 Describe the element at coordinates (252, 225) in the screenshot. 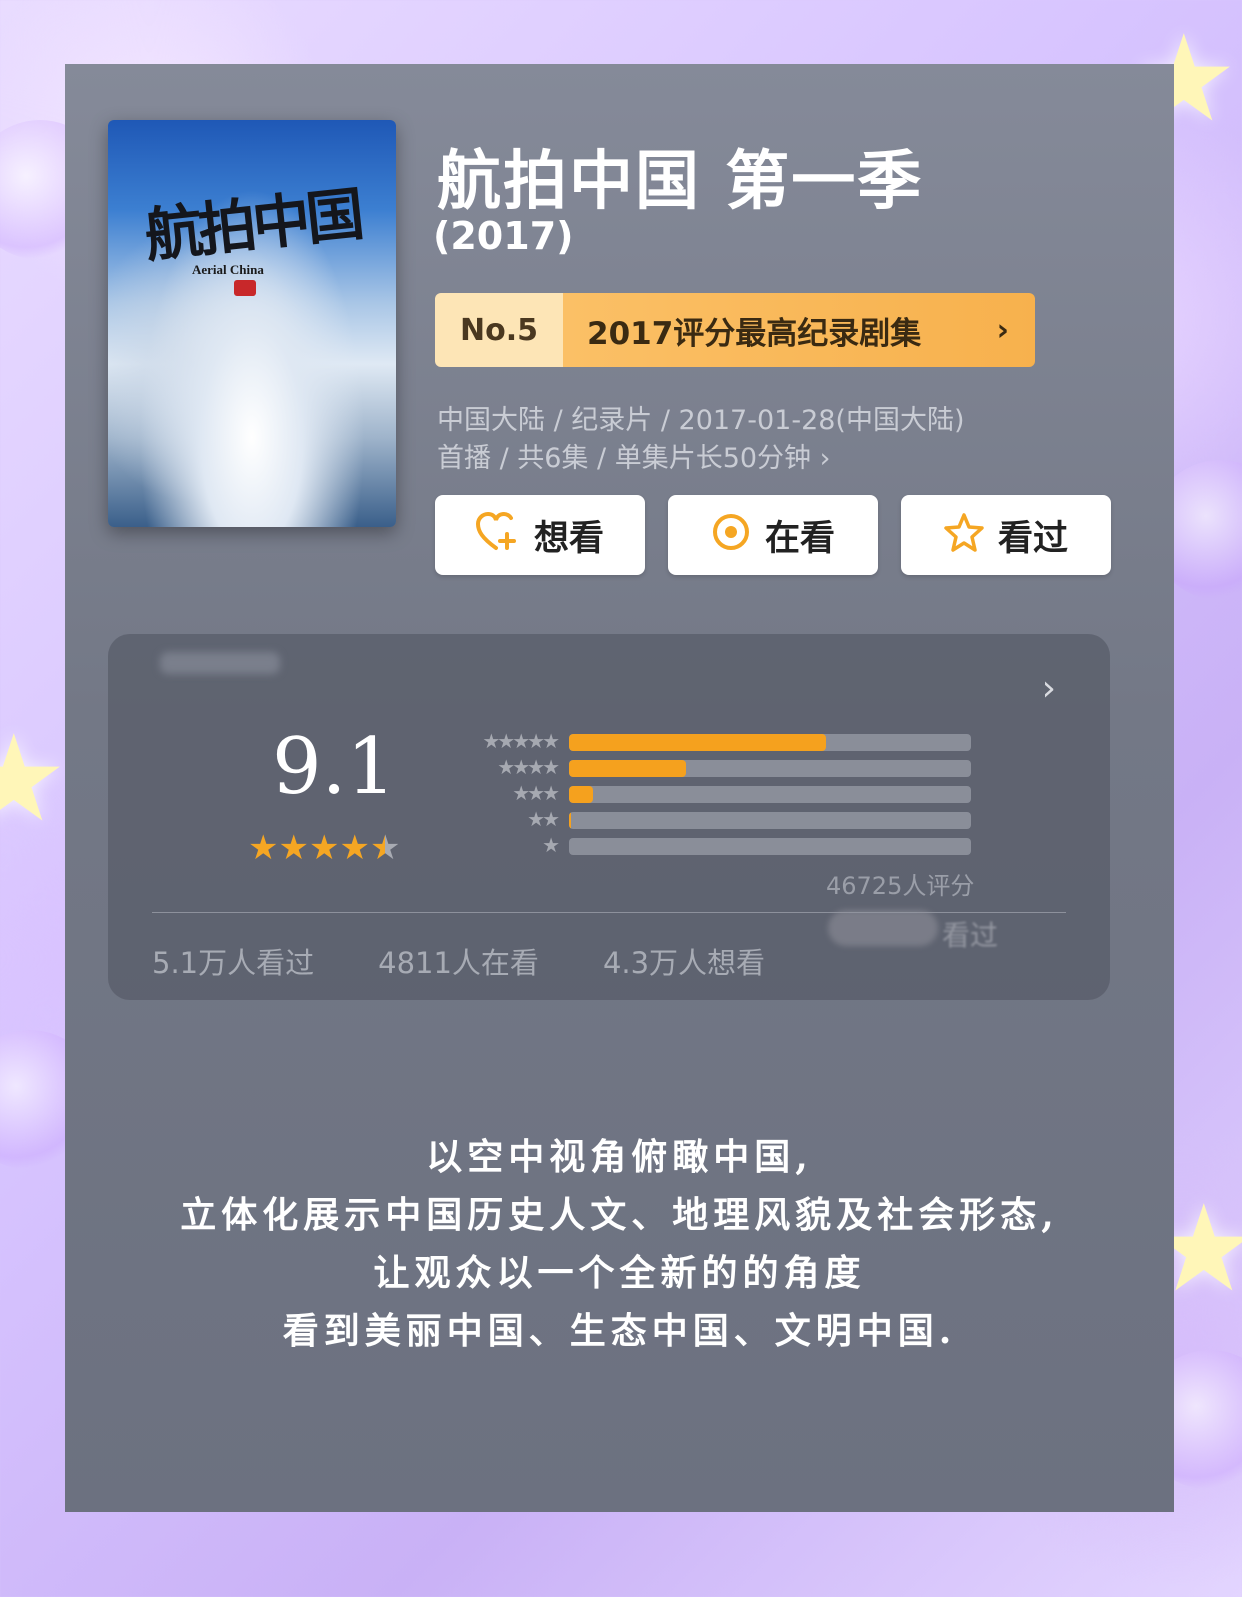

I see `poster-title: 航拍中国` at that location.